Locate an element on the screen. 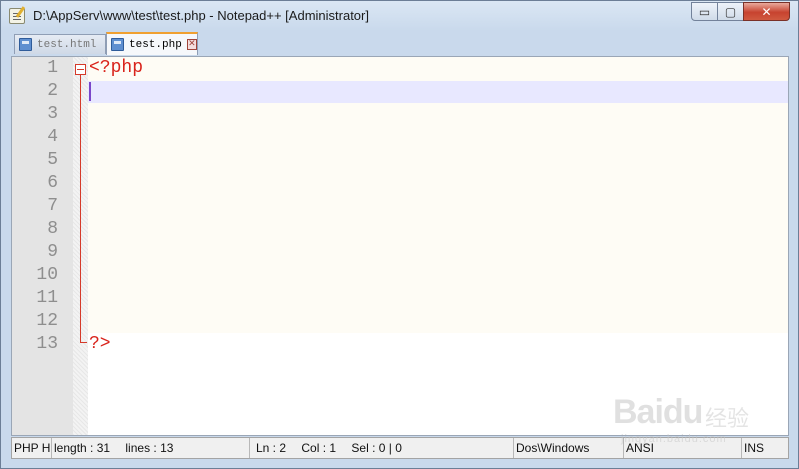 The height and width of the screenshot is (469, 799). line-number: 12 is located at coordinates (47, 321).